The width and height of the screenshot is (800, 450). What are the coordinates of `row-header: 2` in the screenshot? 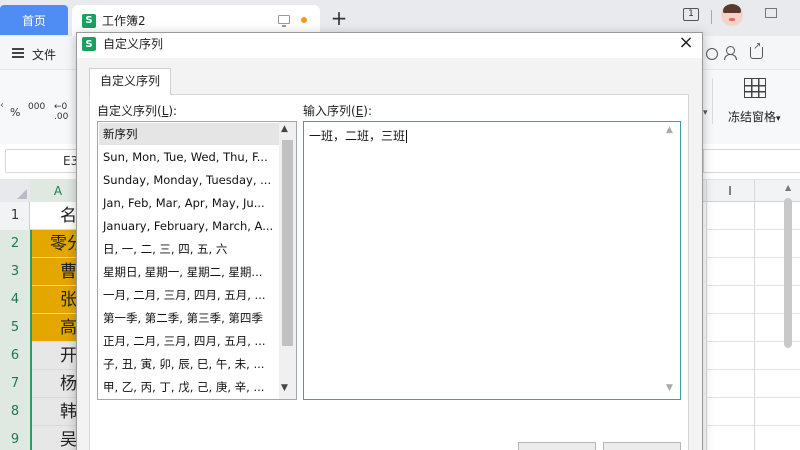 It's located at (15, 244).